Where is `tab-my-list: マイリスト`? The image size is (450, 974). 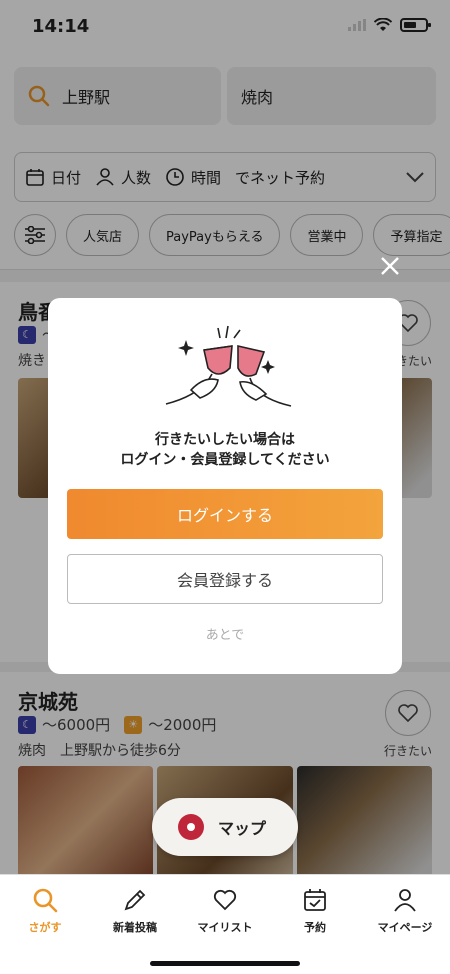 tab-my-list: マイリスト is located at coordinates (225, 910).